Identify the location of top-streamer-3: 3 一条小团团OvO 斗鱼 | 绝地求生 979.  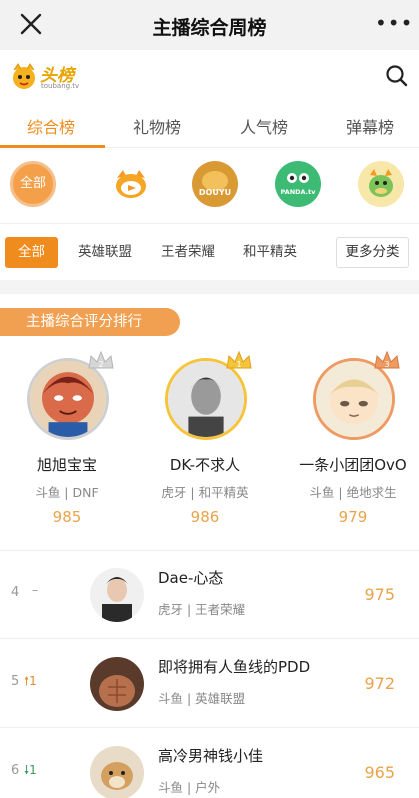
(353, 450).